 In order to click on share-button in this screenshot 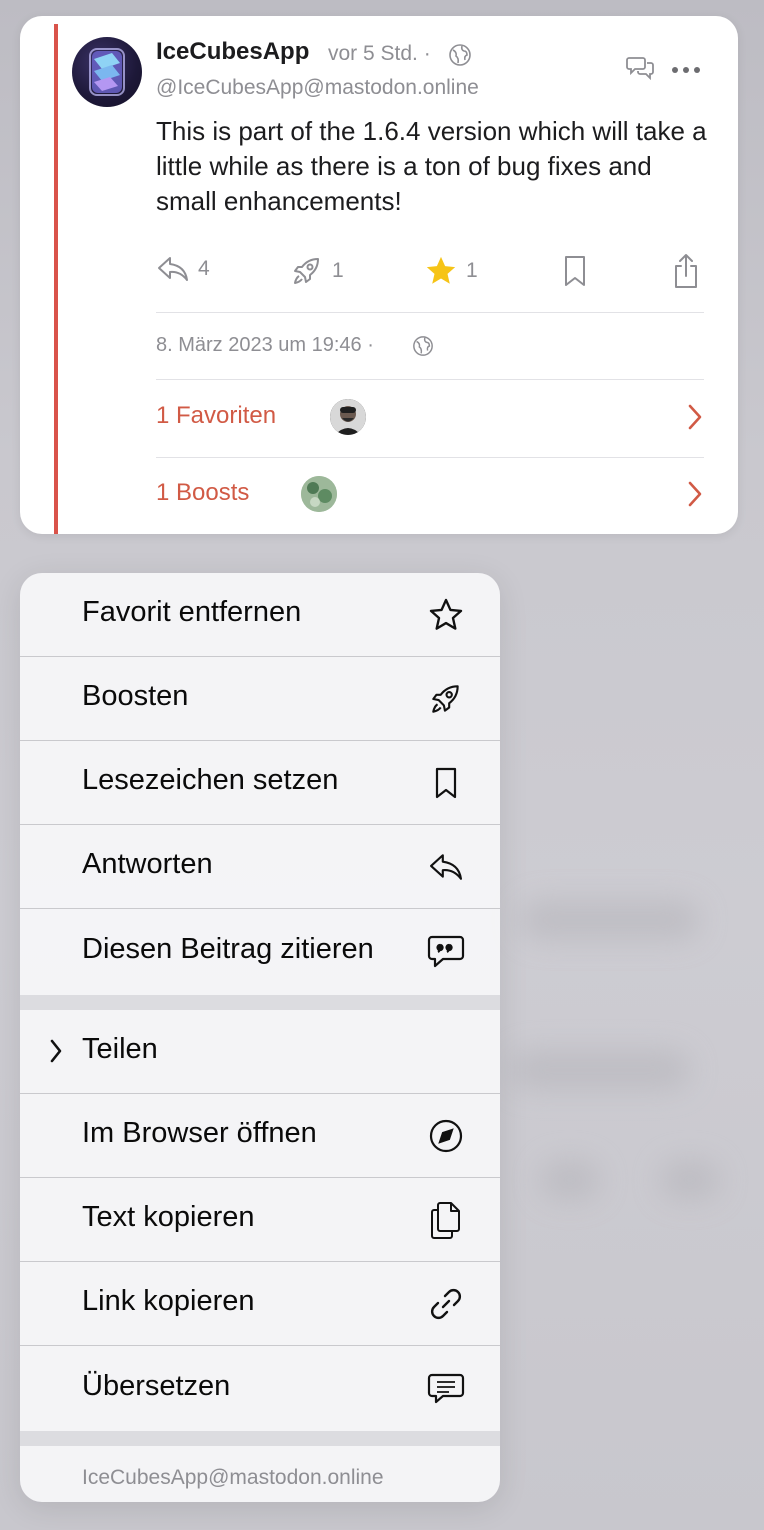, I will do `click(686, 271)`.